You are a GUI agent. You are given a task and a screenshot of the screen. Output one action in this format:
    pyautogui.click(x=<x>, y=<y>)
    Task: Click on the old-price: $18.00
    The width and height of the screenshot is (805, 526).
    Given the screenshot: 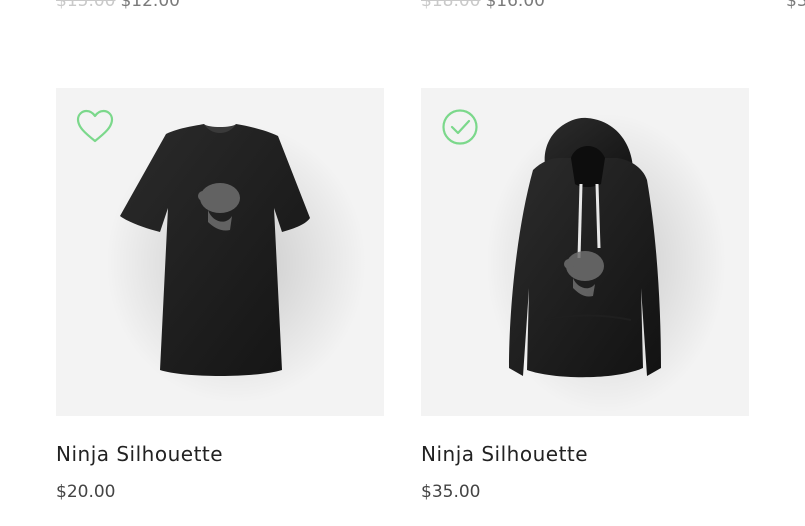 What is the action you would take?
    pyautogui.click(x=451, y=5)
    